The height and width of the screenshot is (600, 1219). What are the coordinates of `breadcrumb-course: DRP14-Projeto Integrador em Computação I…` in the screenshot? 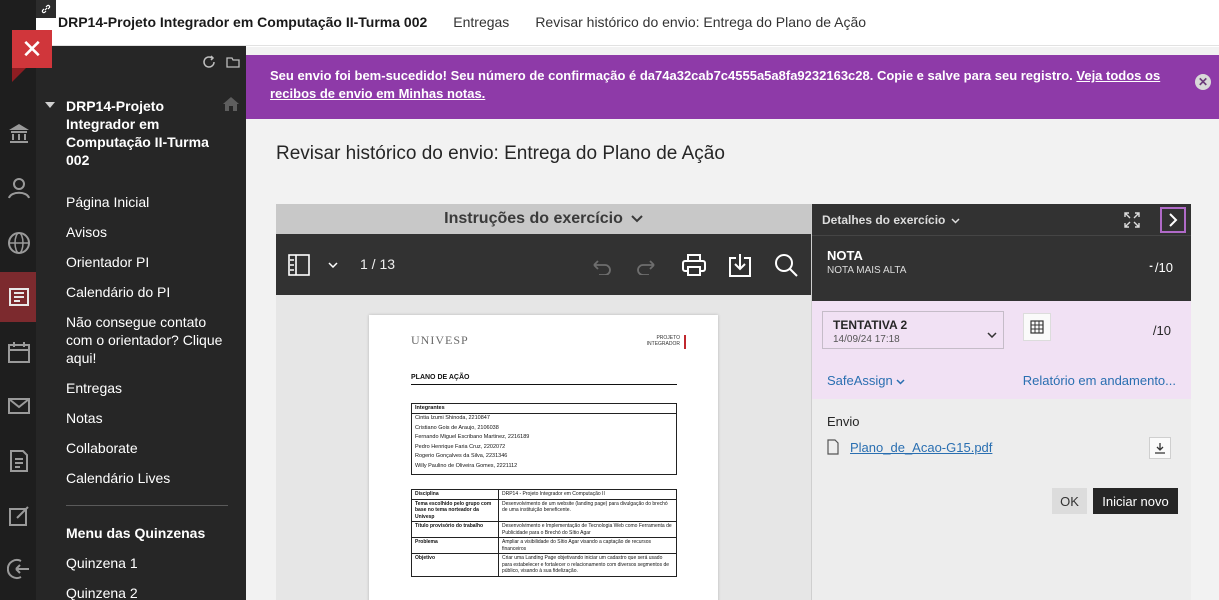 It's located at (242, 22).